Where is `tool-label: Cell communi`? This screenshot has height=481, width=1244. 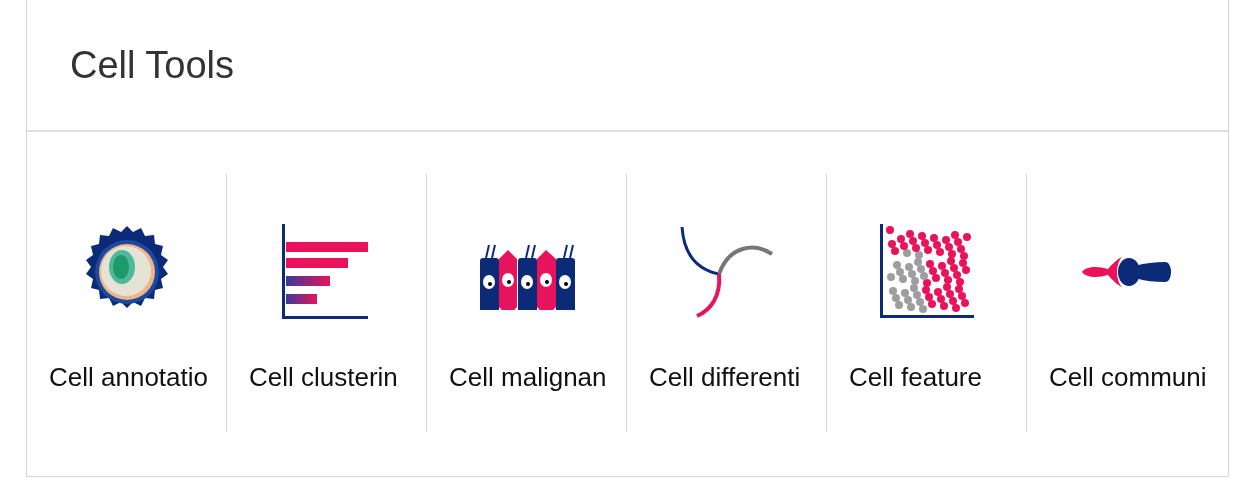 tool-label: Cell communi is located at coordinates (1117, 377).